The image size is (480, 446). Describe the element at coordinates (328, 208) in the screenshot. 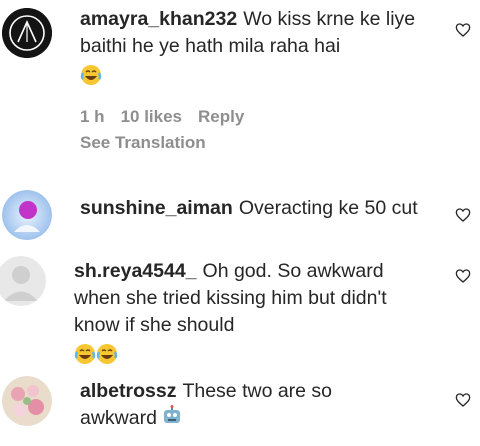

I see `comment-text: Overacting ke 50 cut` at that location.